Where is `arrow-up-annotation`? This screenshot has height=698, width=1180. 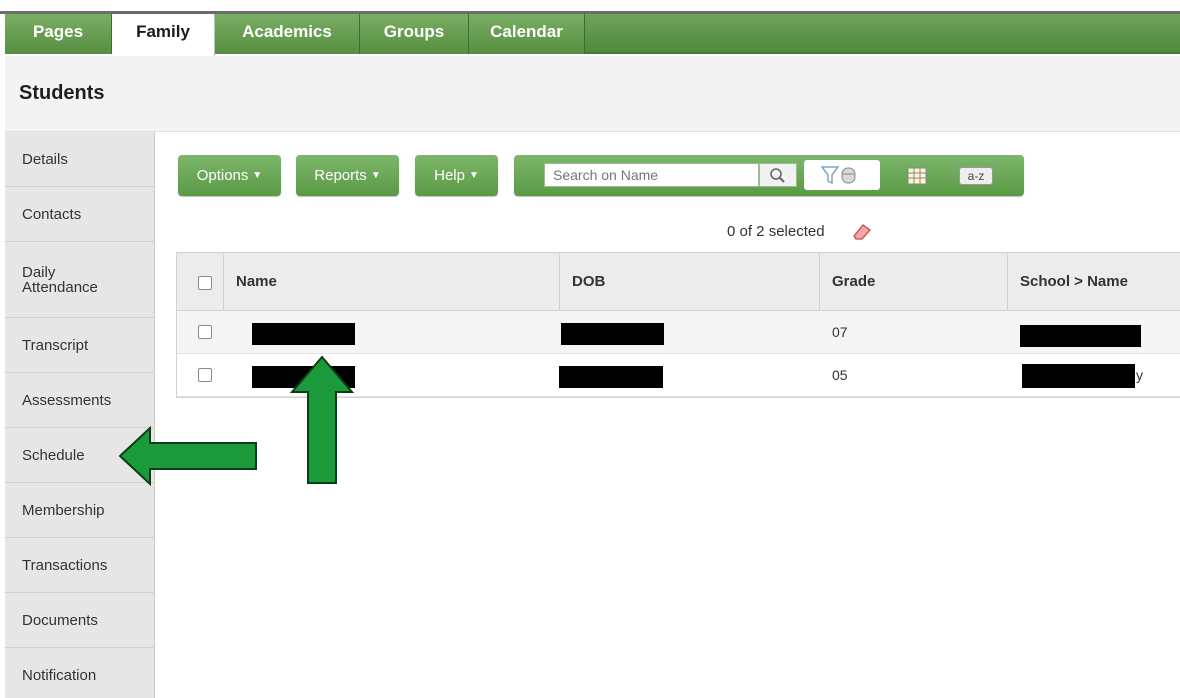
arrow-up-annotation is located at coordinates (322, 419).